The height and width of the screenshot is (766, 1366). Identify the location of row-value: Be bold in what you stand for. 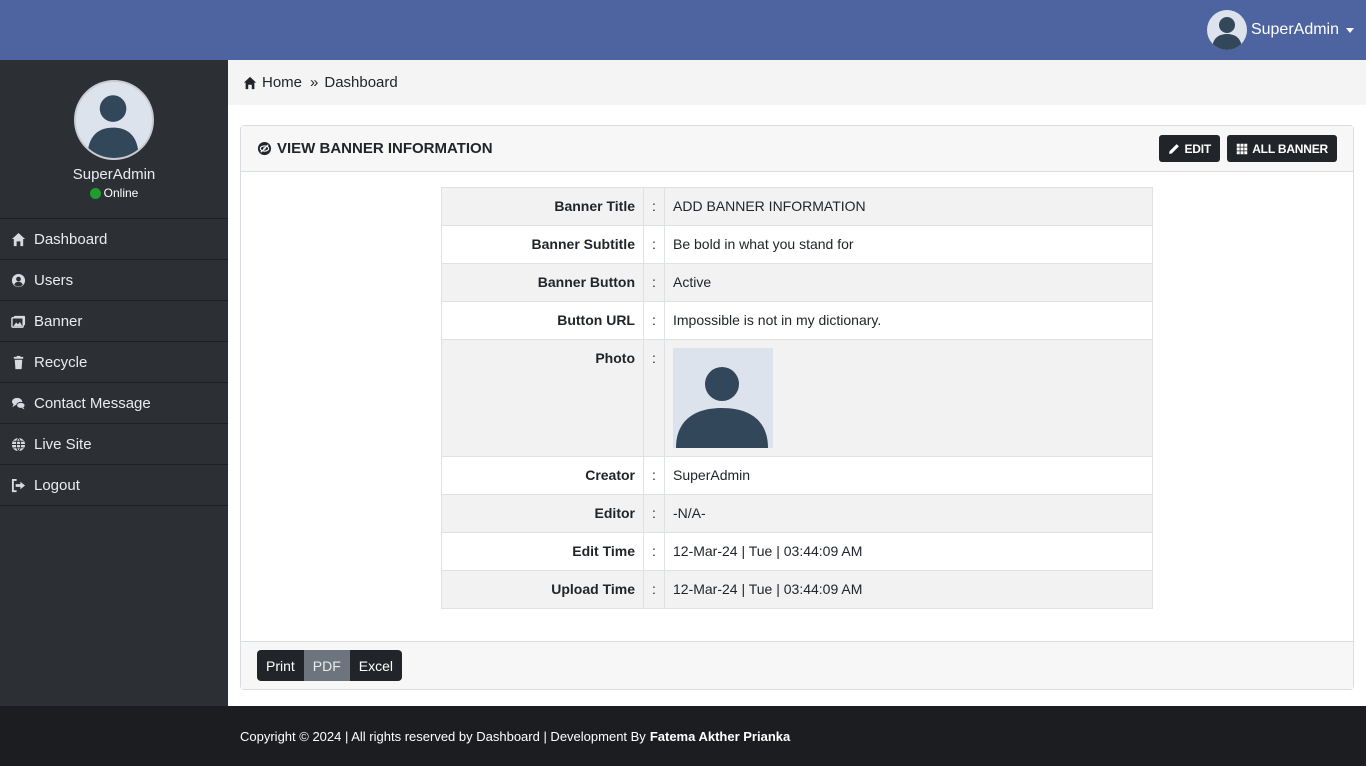
(908, 244).